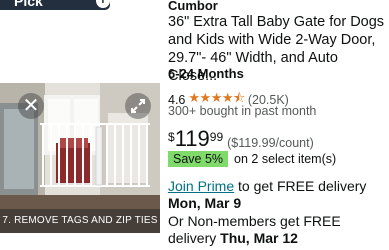 The width and height of the screenshot is (389, 250). Describe the element at coordinates (270, 143) in the screenshot. I see `unit-price: ($119.99/count)` at that location.